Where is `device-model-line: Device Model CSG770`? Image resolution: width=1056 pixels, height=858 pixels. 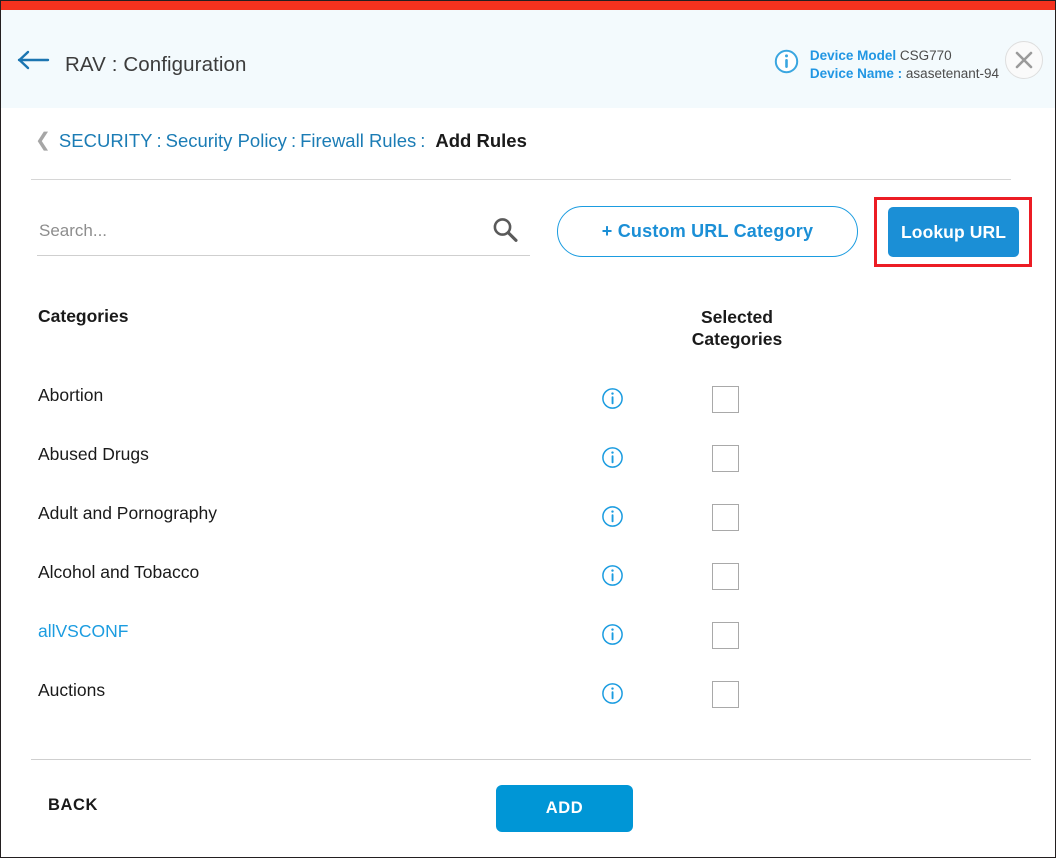 device-model-line: Device Model CSG770 is located at coordinates (904, 56).